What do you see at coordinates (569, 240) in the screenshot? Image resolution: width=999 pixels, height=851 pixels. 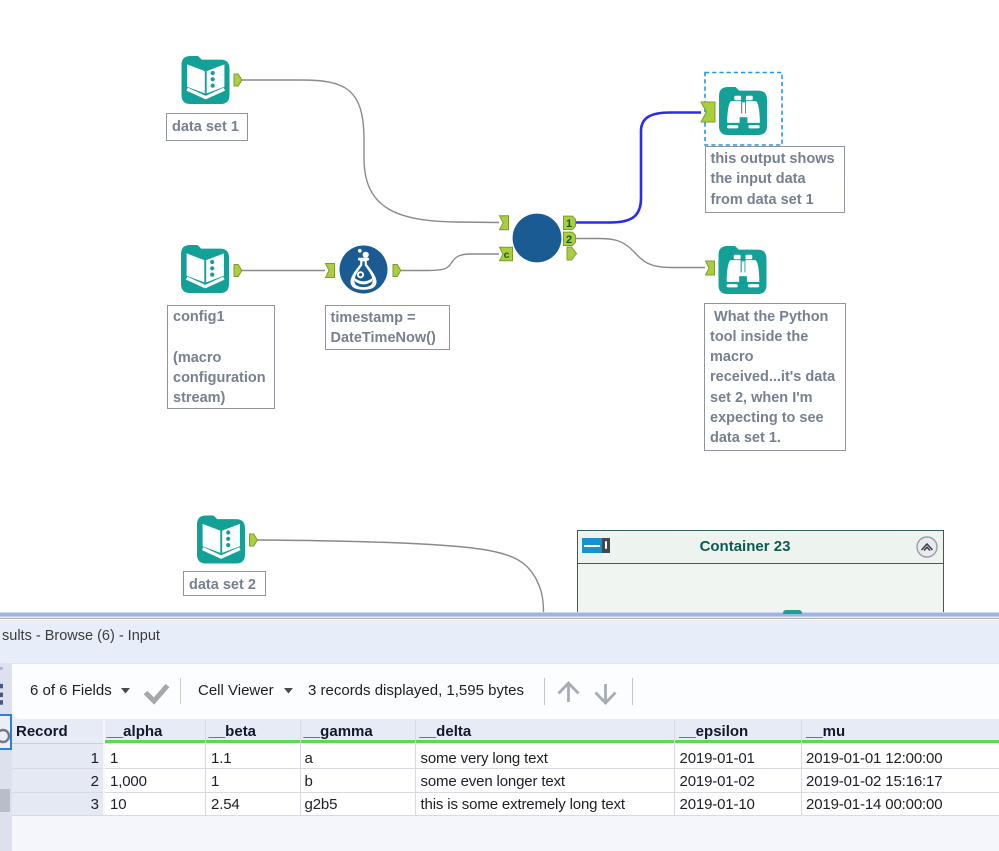 I see `svg-text: 2` at bounding box center [569, 240].